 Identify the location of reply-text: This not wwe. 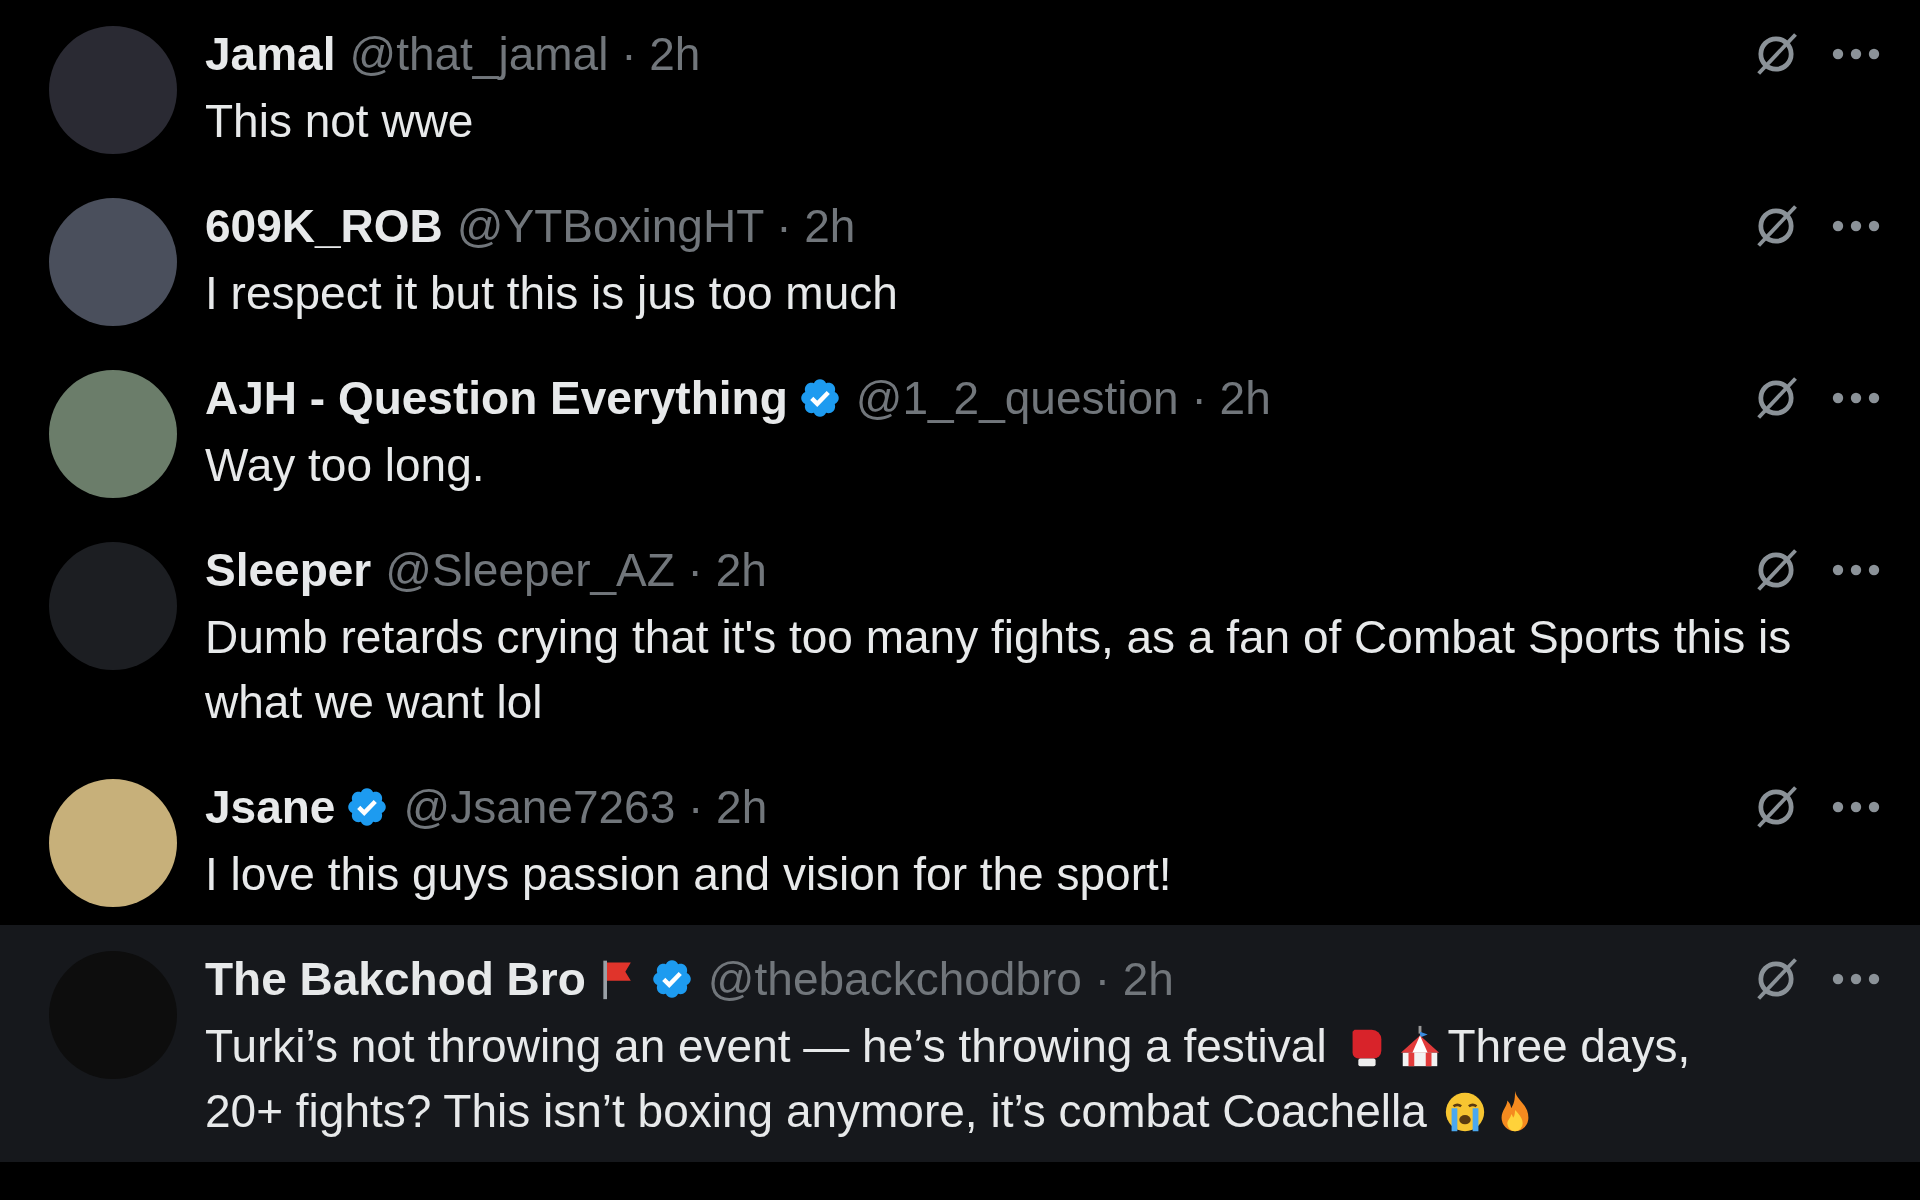
(339, 121).